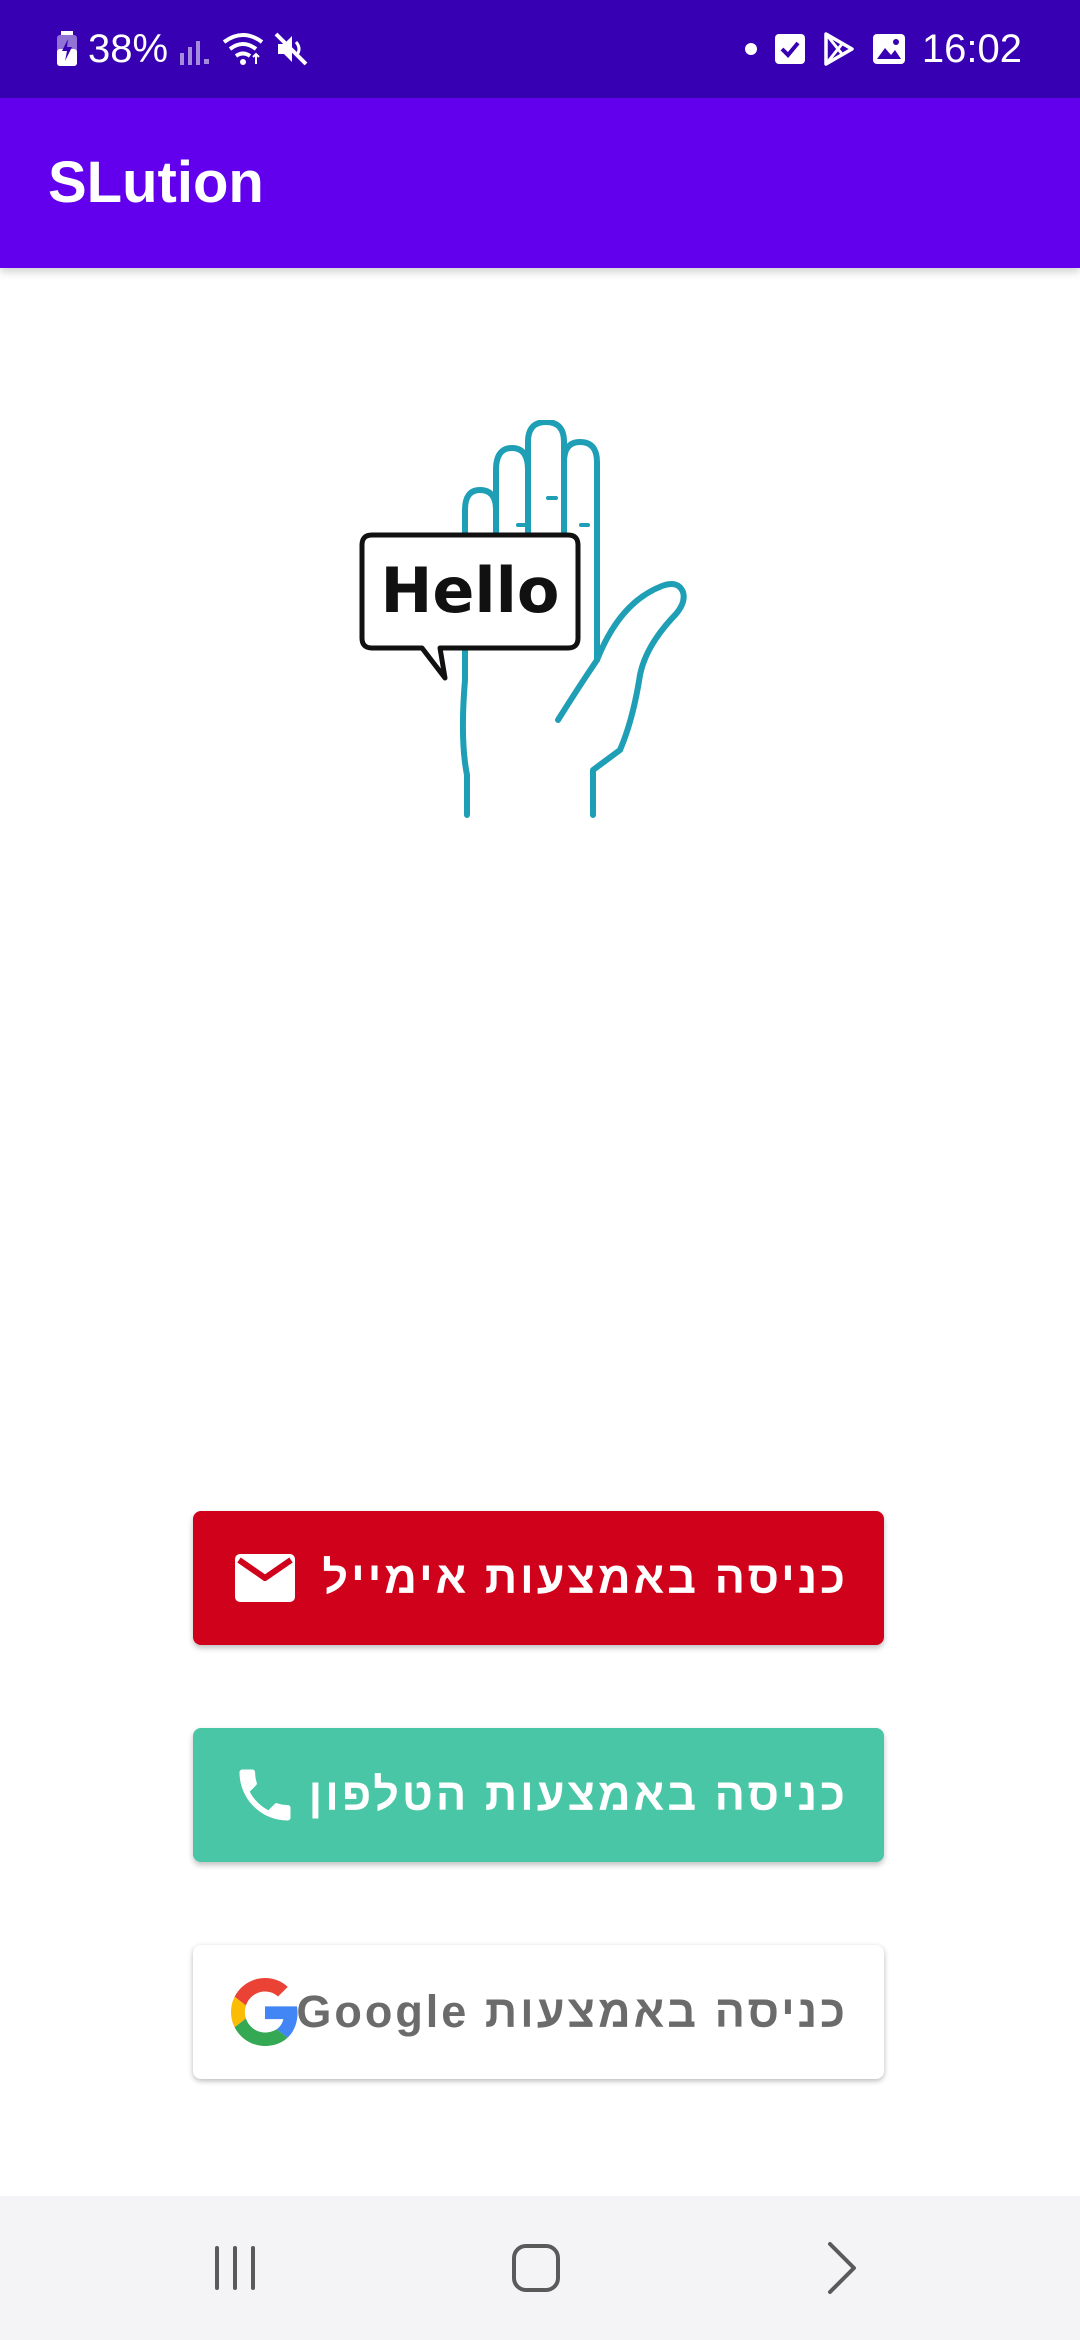 Image resolution: width=1080 pixels, height=2340 pixels. I want to click on app-bar: SLution, so click(540, 183).